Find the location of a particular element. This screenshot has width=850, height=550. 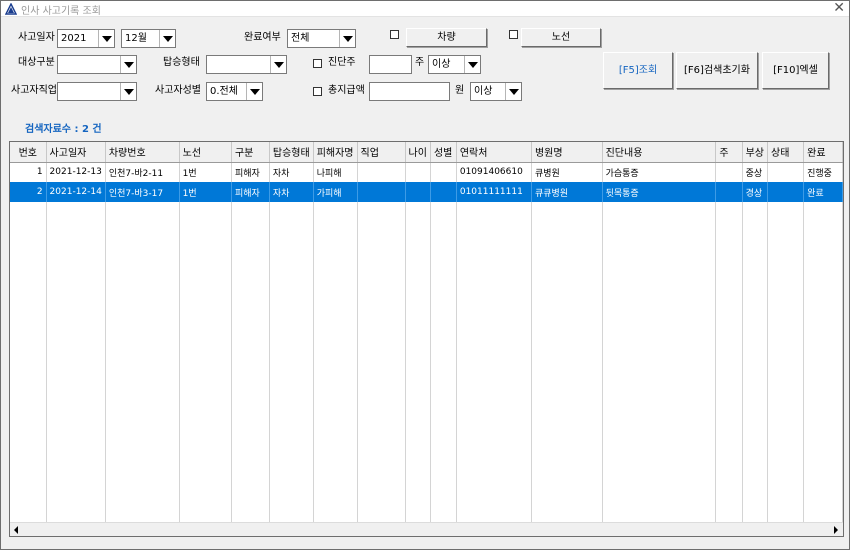

column-header: 피해자명 is located at coordinates (335, 152).